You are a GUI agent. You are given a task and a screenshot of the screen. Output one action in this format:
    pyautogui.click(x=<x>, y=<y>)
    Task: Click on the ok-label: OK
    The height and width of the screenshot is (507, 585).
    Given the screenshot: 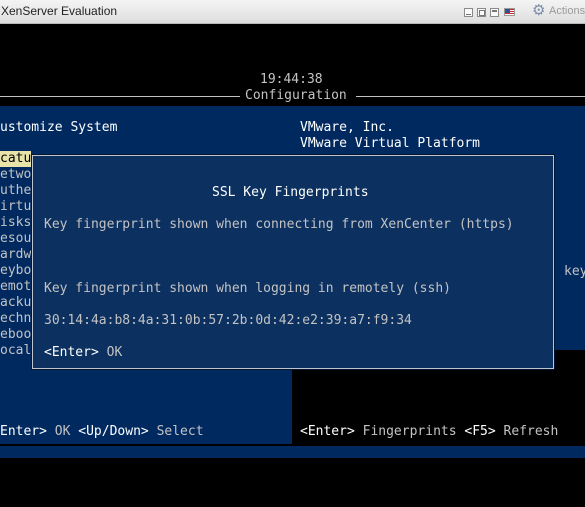 What is the action you would take?
    pyautogui.click(x=114, y=352)
    